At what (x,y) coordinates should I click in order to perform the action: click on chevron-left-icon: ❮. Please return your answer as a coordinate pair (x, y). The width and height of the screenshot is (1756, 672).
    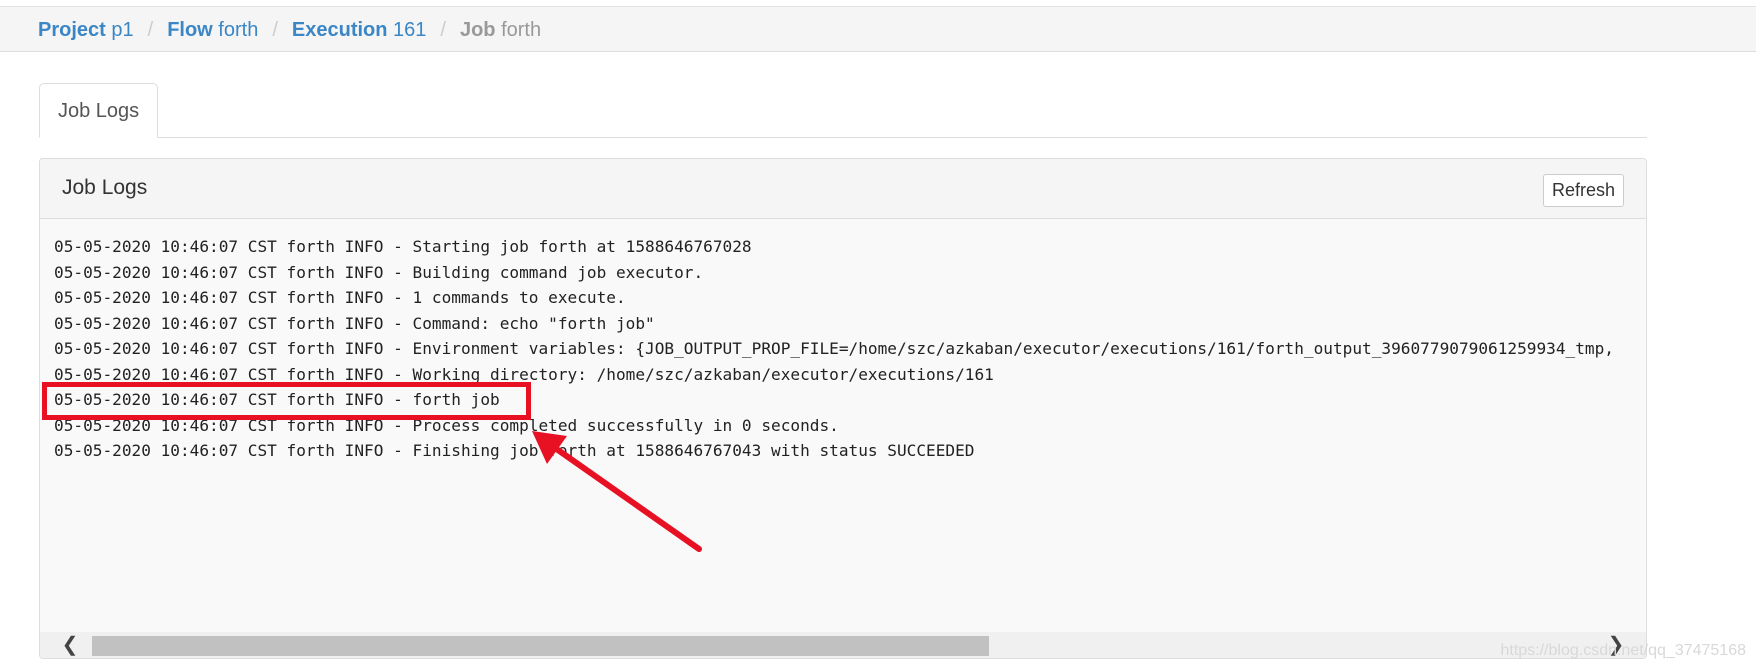
    Looking at the image, I should click on (70, 645).